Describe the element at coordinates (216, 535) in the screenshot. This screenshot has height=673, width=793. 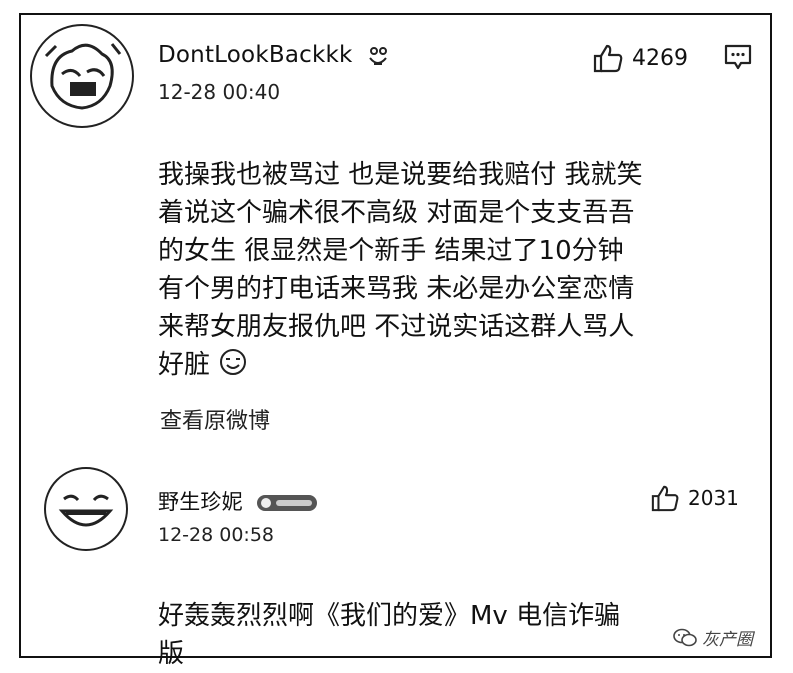
I see `comment-timestamp: 12-28 00:58` at that location.